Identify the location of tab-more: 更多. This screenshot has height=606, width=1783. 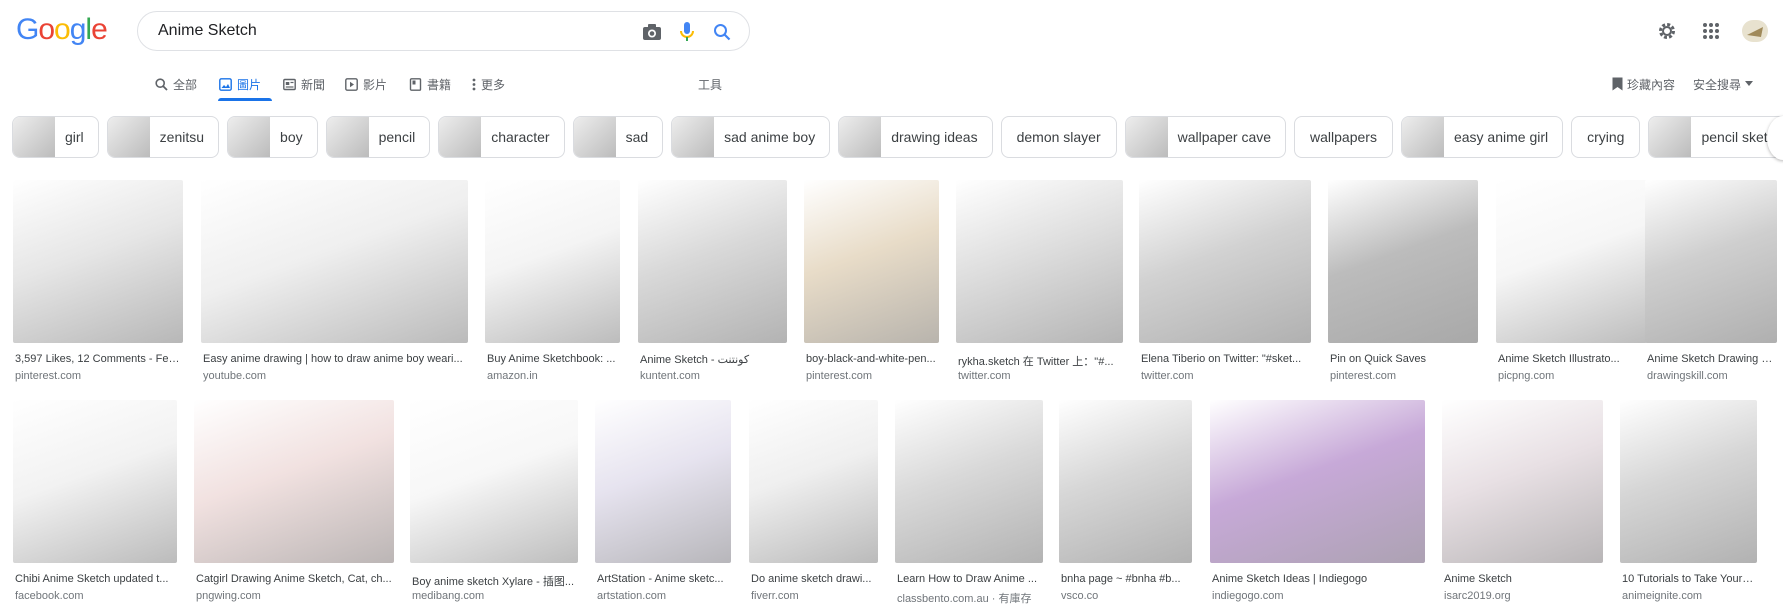
(488, 84).